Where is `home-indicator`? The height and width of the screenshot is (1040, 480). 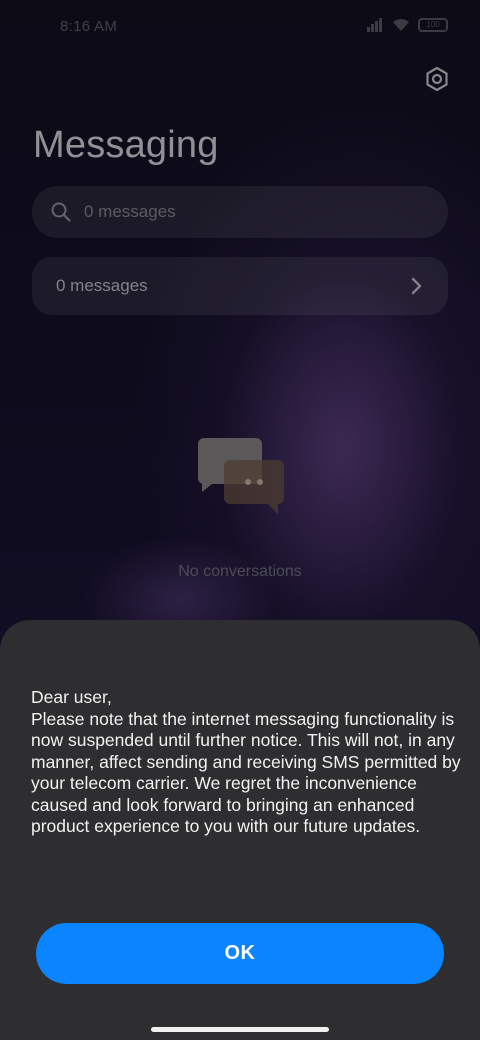
home-indicator is located at coordinates (240, 1029).